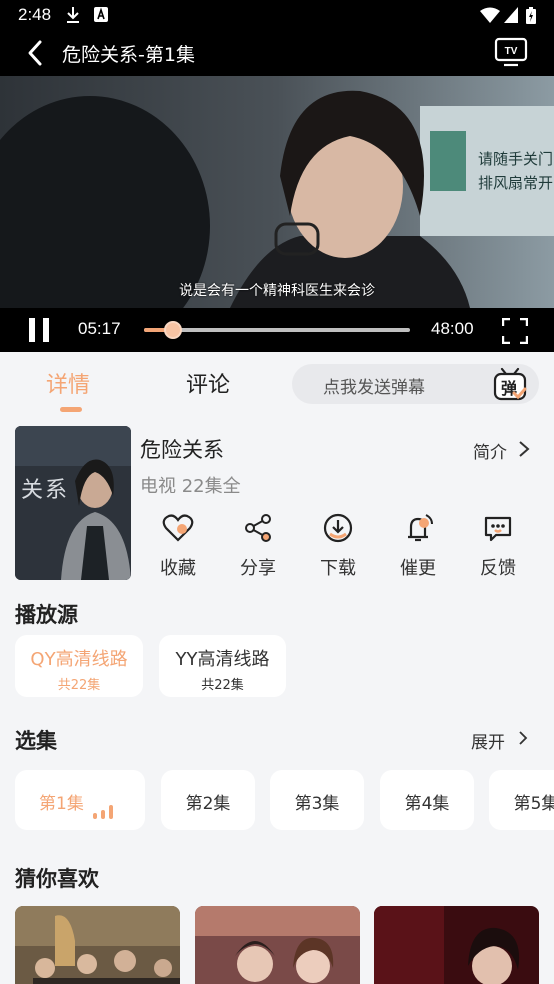 This screenshot has width=554, height=984. I want to click on episode-list: 第1集 第2集 第3集 第4集 第5集, so click(277, 800).